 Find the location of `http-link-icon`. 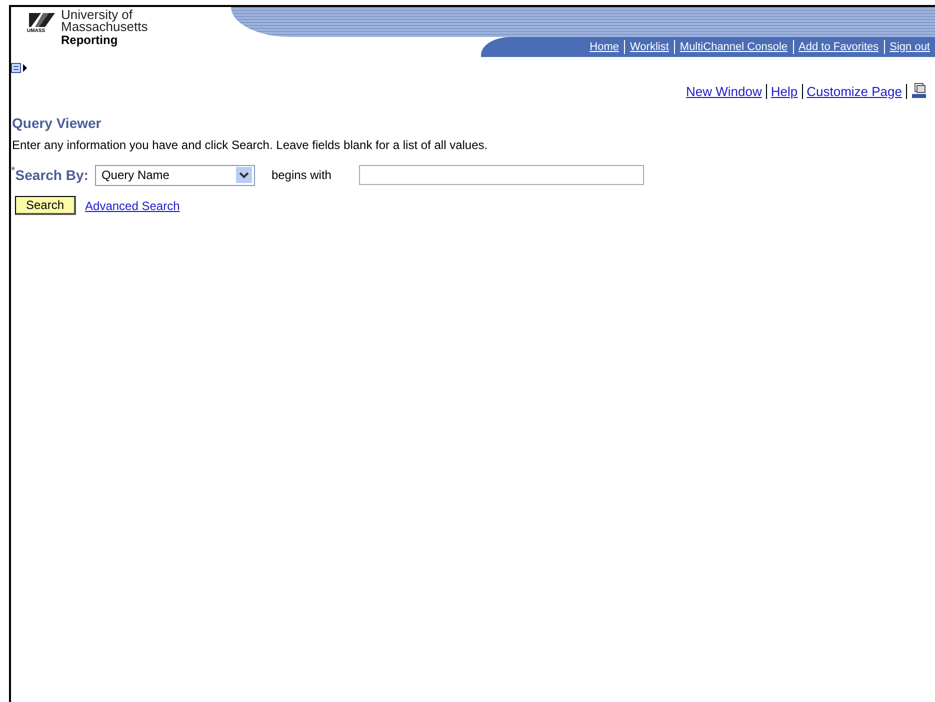

http-link-icon is located at coordinates (919, 91).